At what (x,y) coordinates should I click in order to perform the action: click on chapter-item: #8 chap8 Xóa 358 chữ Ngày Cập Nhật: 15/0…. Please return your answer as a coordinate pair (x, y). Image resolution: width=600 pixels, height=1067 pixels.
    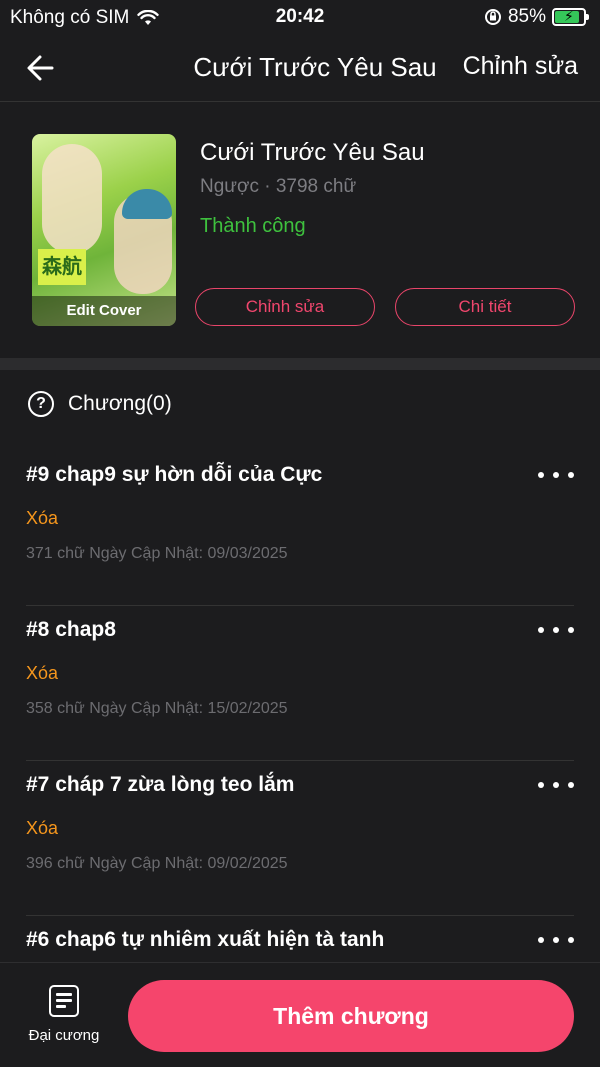
    Looking at the image, I should click on (300, 683).